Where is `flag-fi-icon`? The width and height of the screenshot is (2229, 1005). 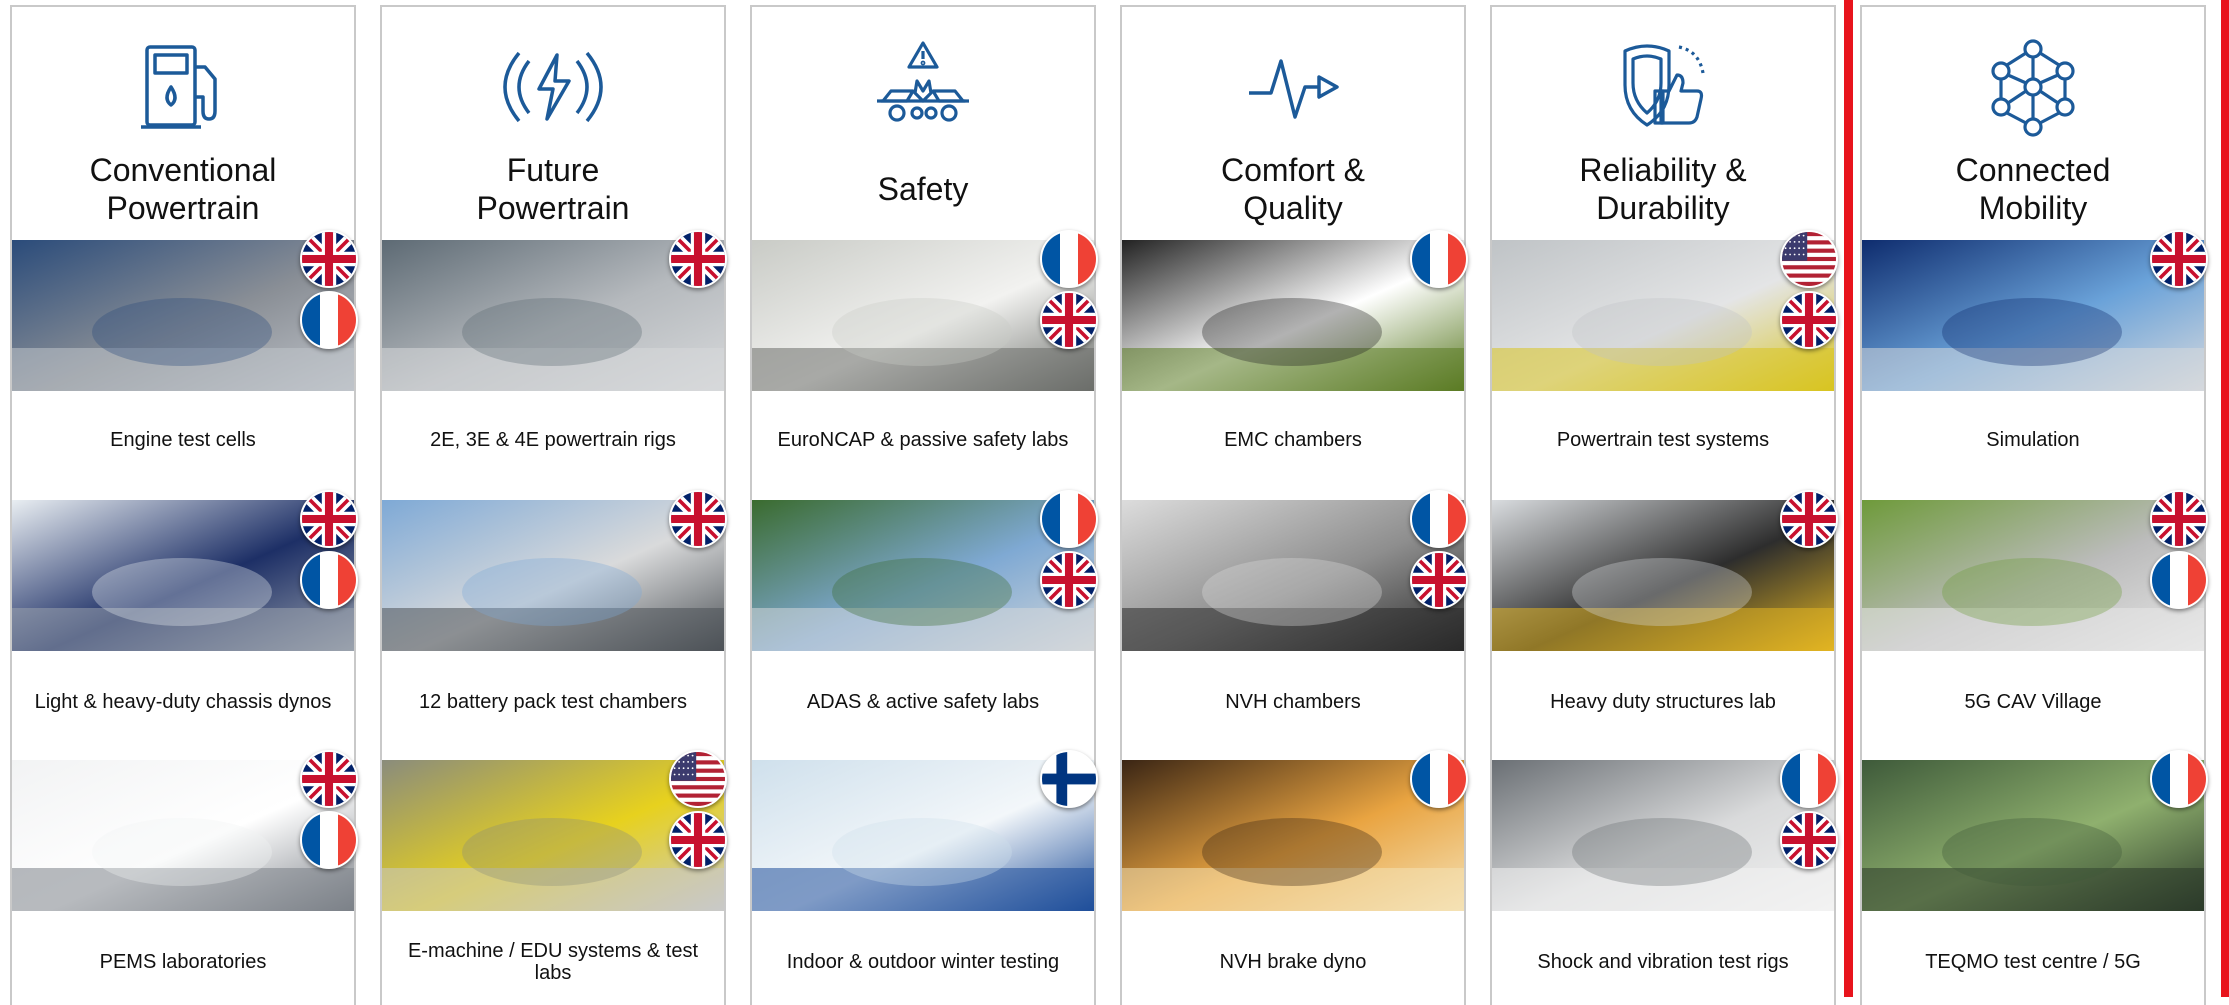
flag-fi-icon is located at coordinates (1069, 779).